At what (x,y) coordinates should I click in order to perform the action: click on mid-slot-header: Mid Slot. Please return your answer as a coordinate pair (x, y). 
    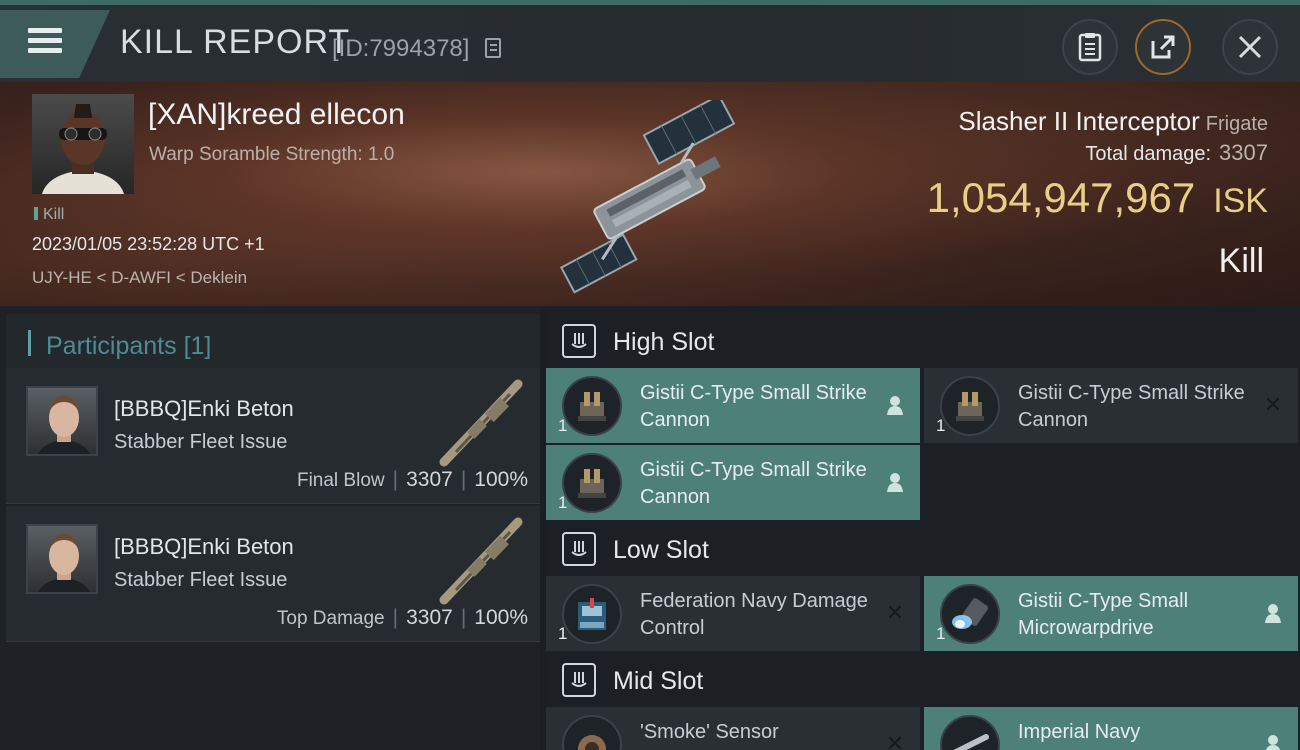
    Looking at the image, I should click on (923, 680).